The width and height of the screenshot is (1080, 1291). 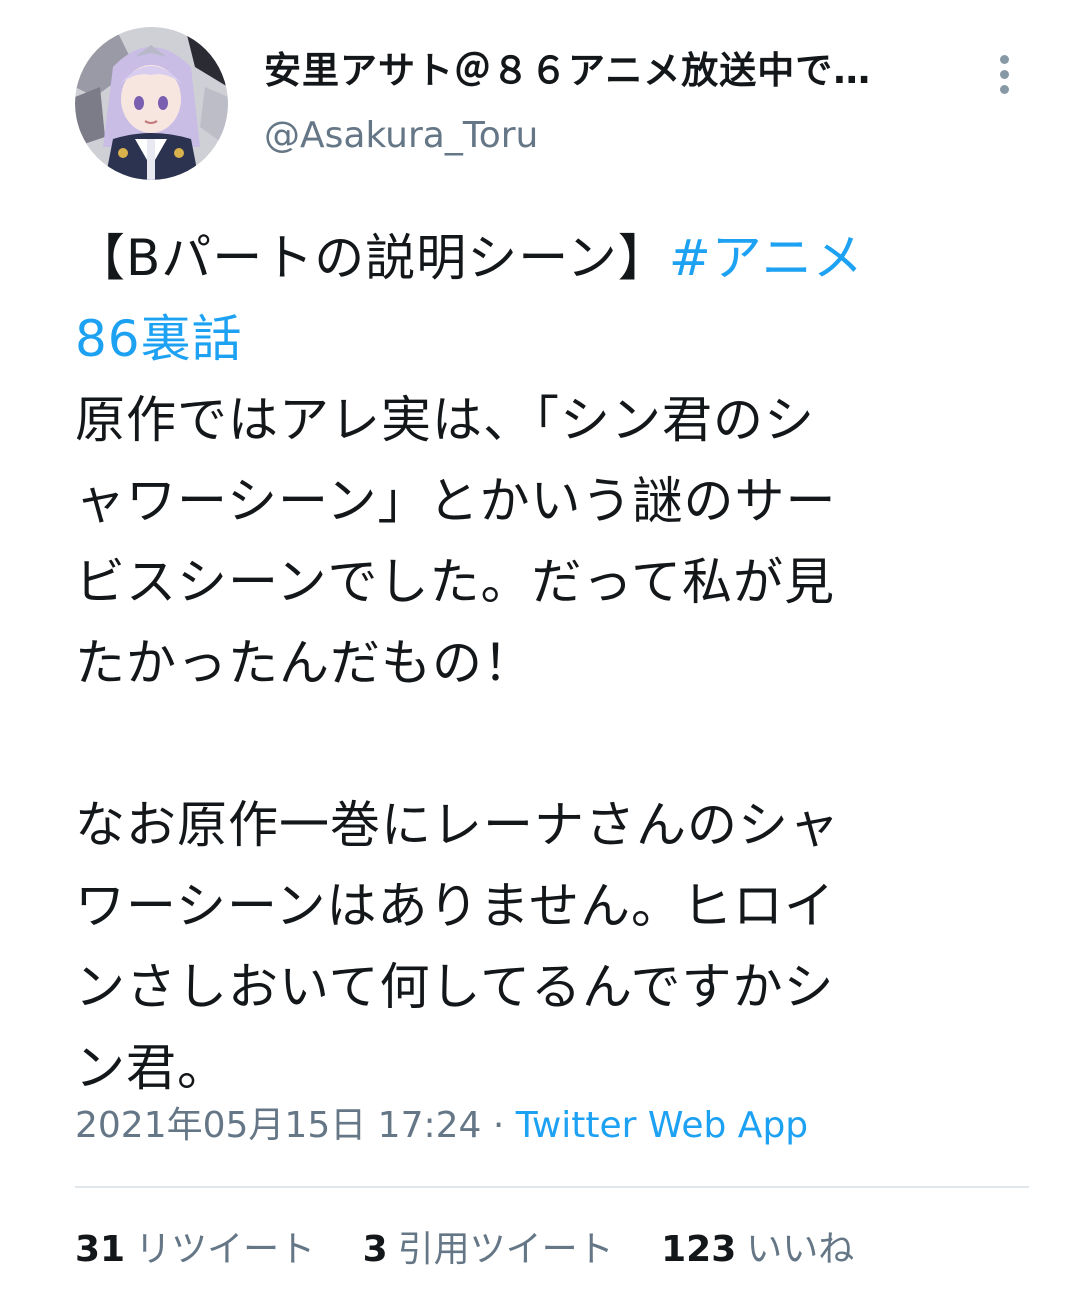 What do you see at coordinates (662, 1125) in the screenshot?
I see `source-link: Twitter Web App` at bounding box center [662, 1125].